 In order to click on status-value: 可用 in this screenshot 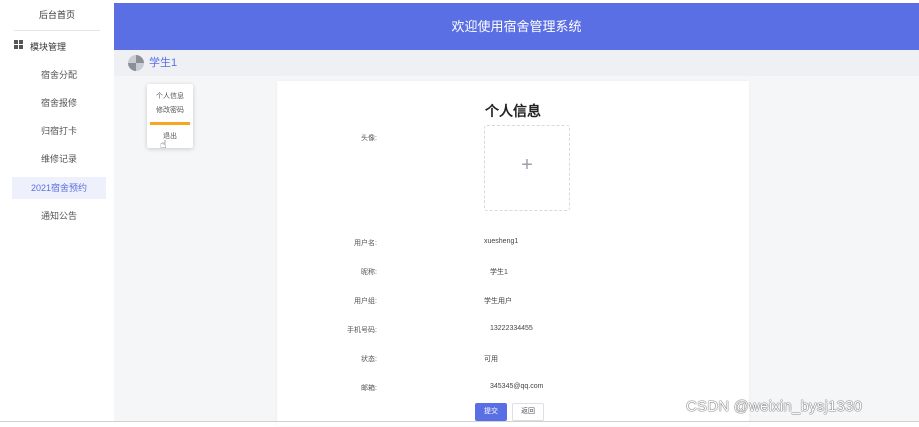, I will do `click(491, 359)`.